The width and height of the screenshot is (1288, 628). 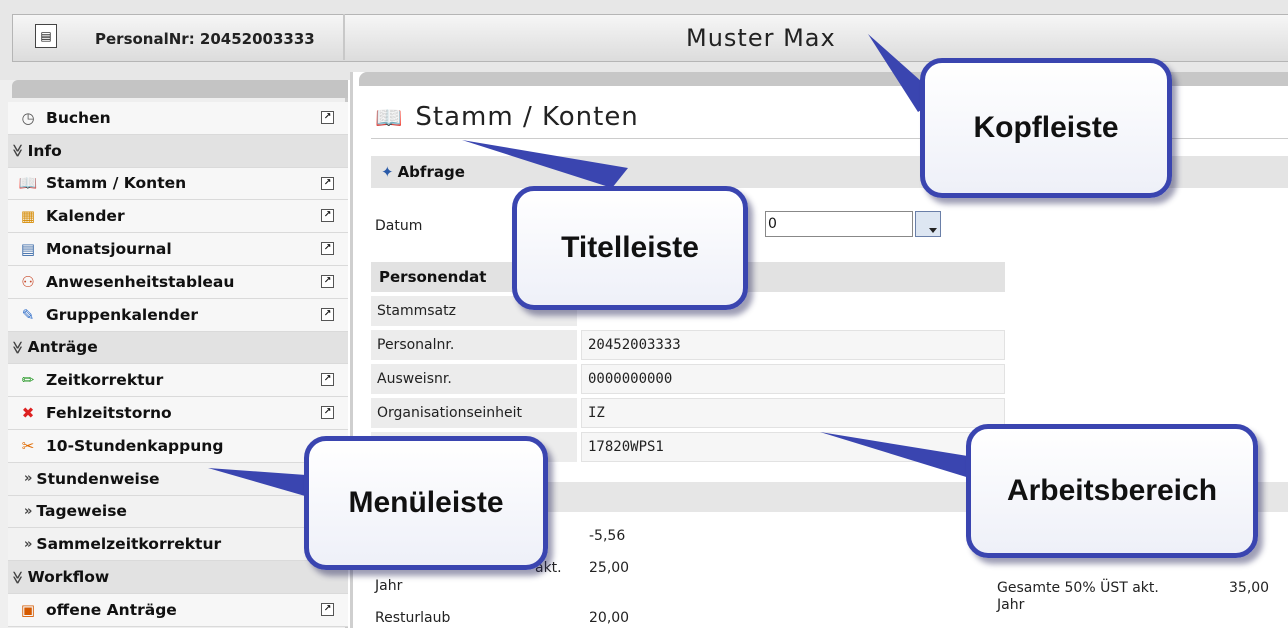 What do you see at coordinates (205, 39) in the screenshot?
I see `personal-number: PersonalNr: 20452003333` at bounding box center [205, 39].